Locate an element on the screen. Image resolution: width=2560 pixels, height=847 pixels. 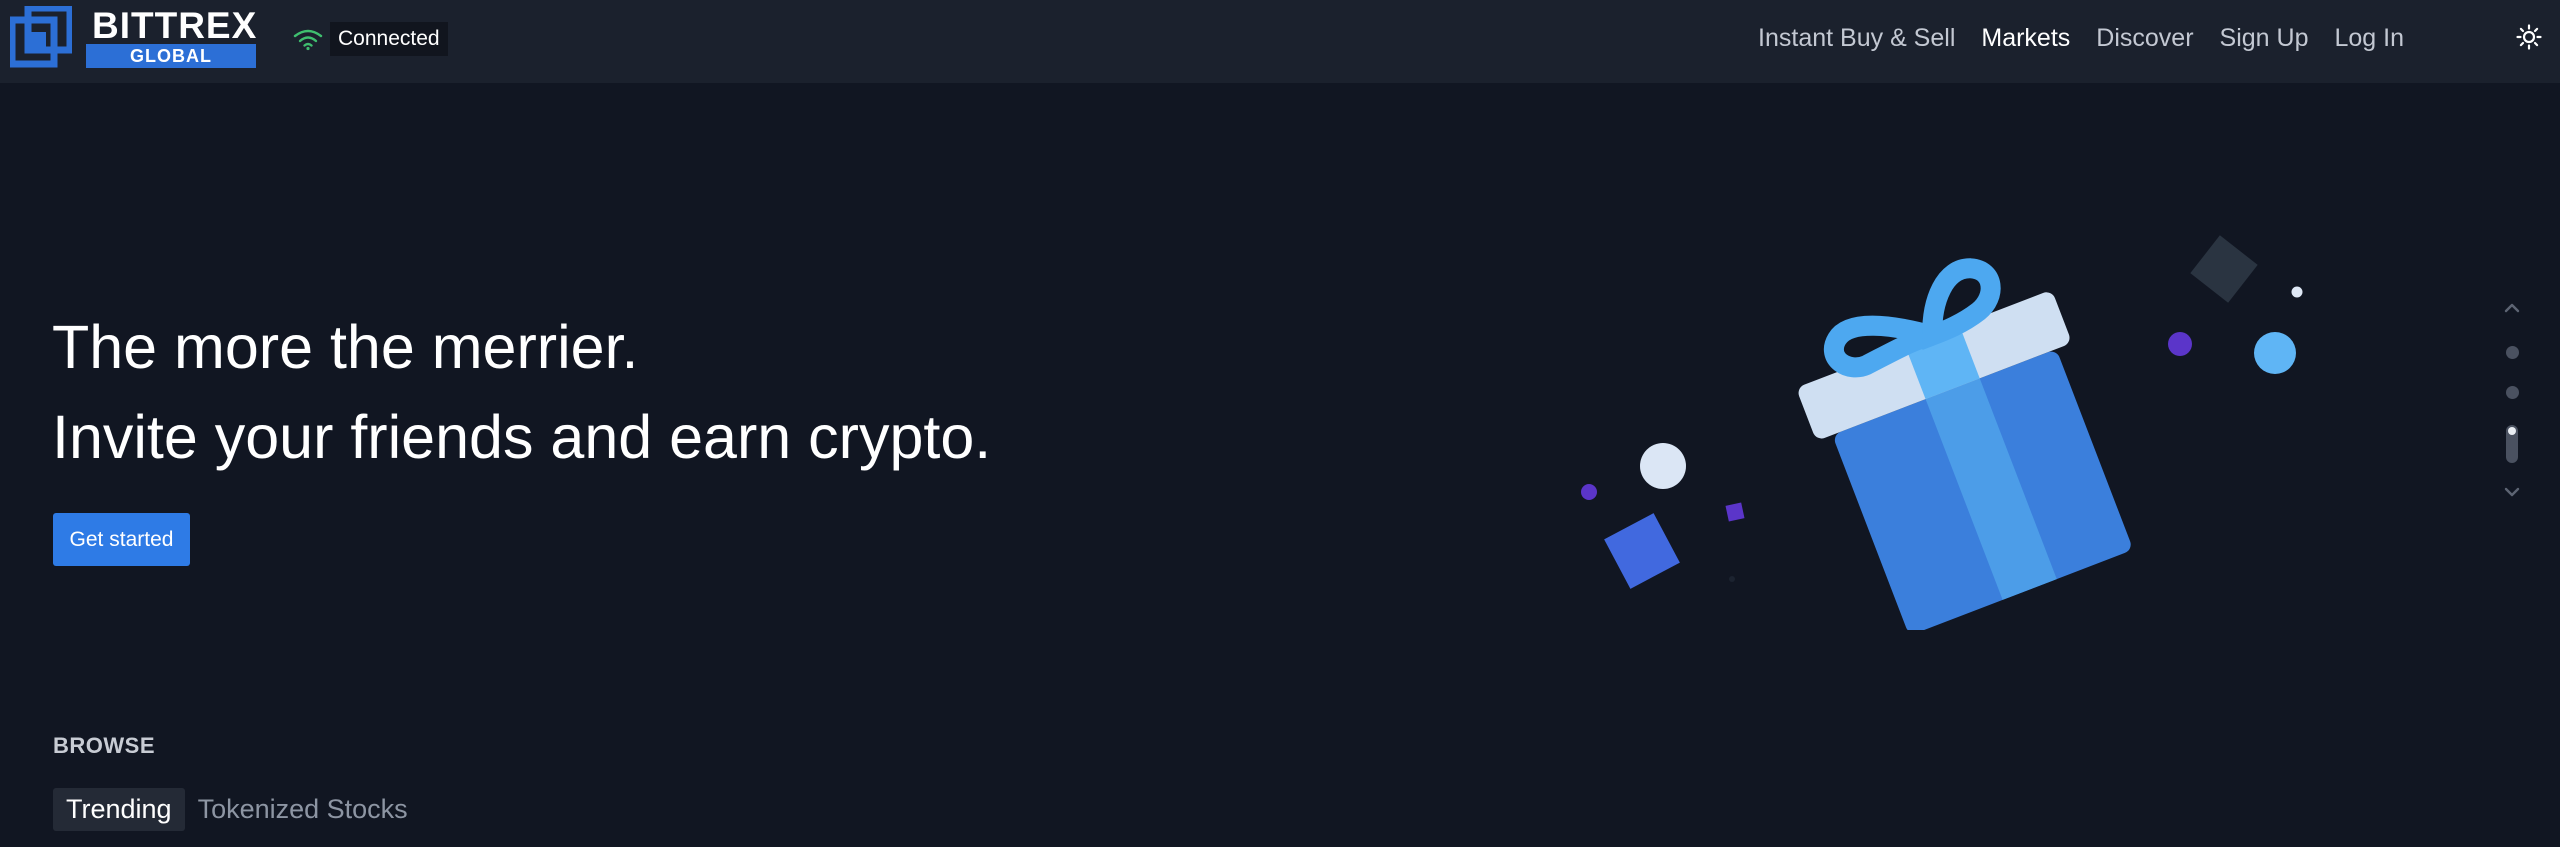
nav-markets: Markets is located at coordinates (2025, 38).